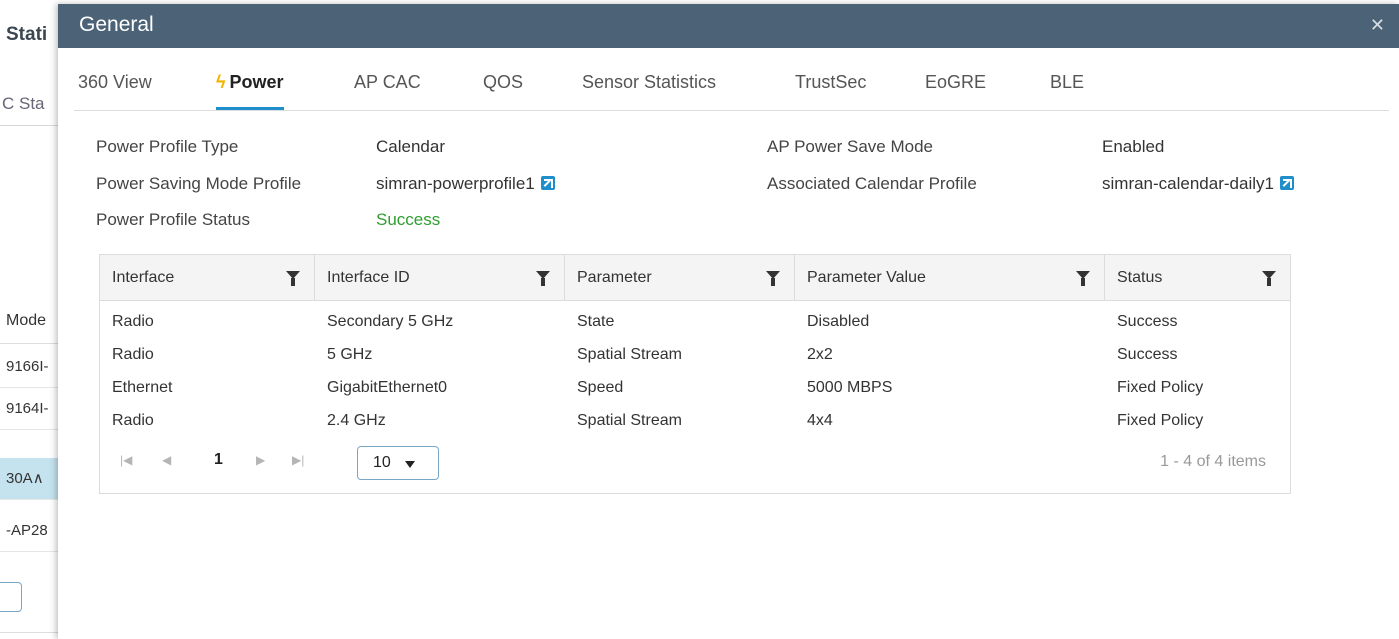 The image size is (1399, 639). What do you see at coordinates (820, 420) in the screenshot?
I see `cell-parameter-value: 4x4` at bounding box center [820, 420].